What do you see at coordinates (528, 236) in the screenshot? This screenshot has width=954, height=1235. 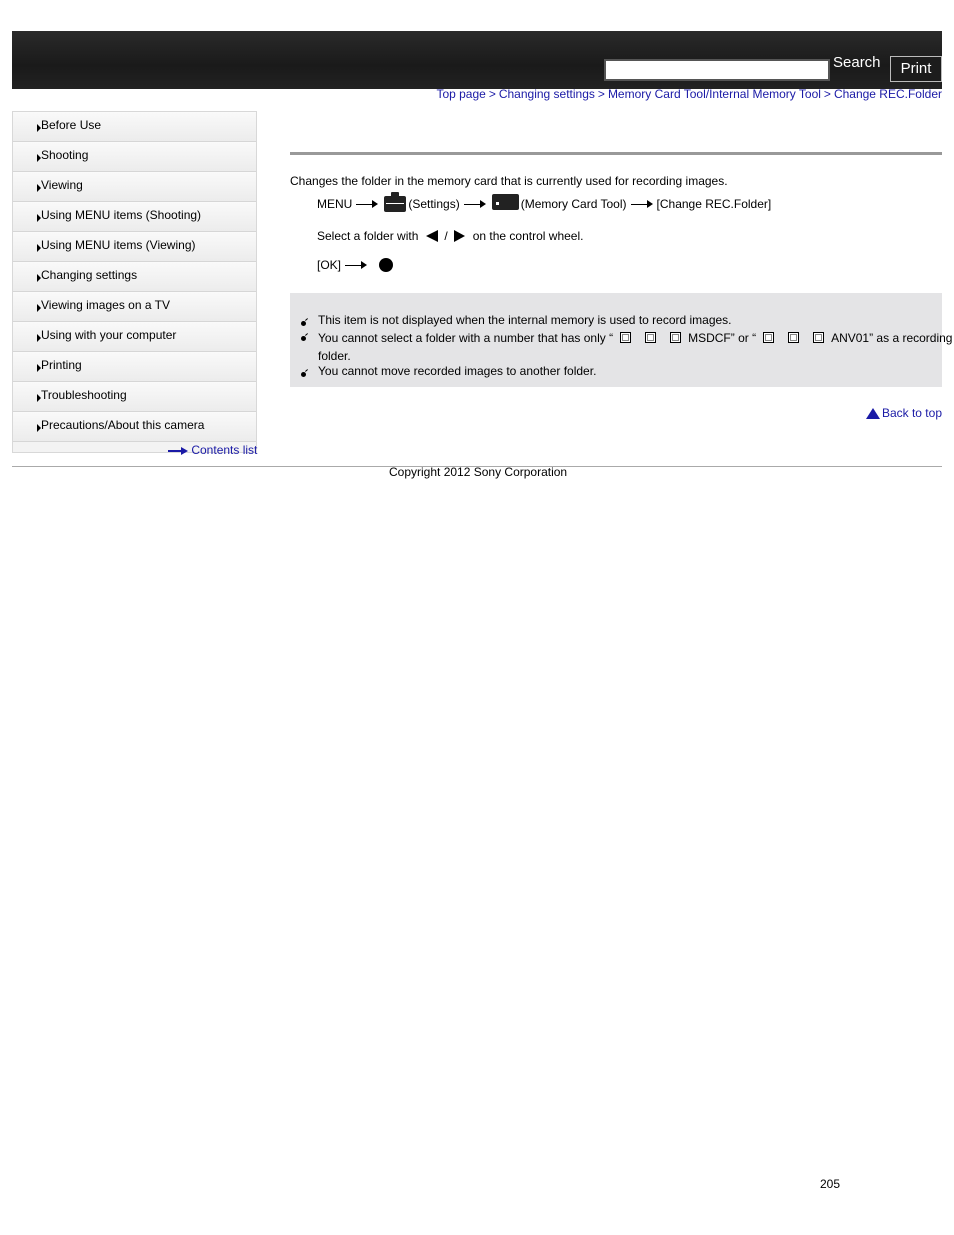 I see `control-wheel-text: on the control wheel.` at bounding box center [528, 236].